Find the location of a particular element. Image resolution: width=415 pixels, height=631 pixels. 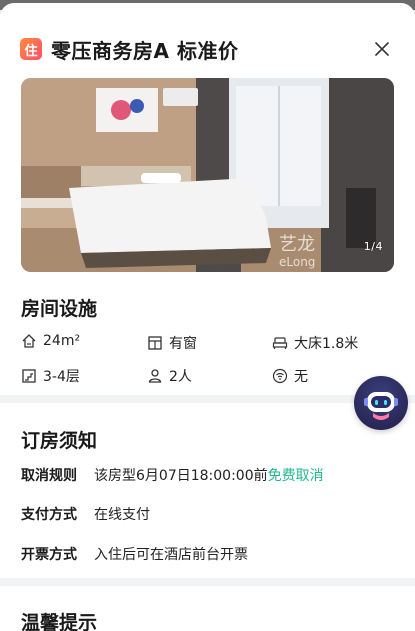

close-icon is located at coordinates (382, 49).